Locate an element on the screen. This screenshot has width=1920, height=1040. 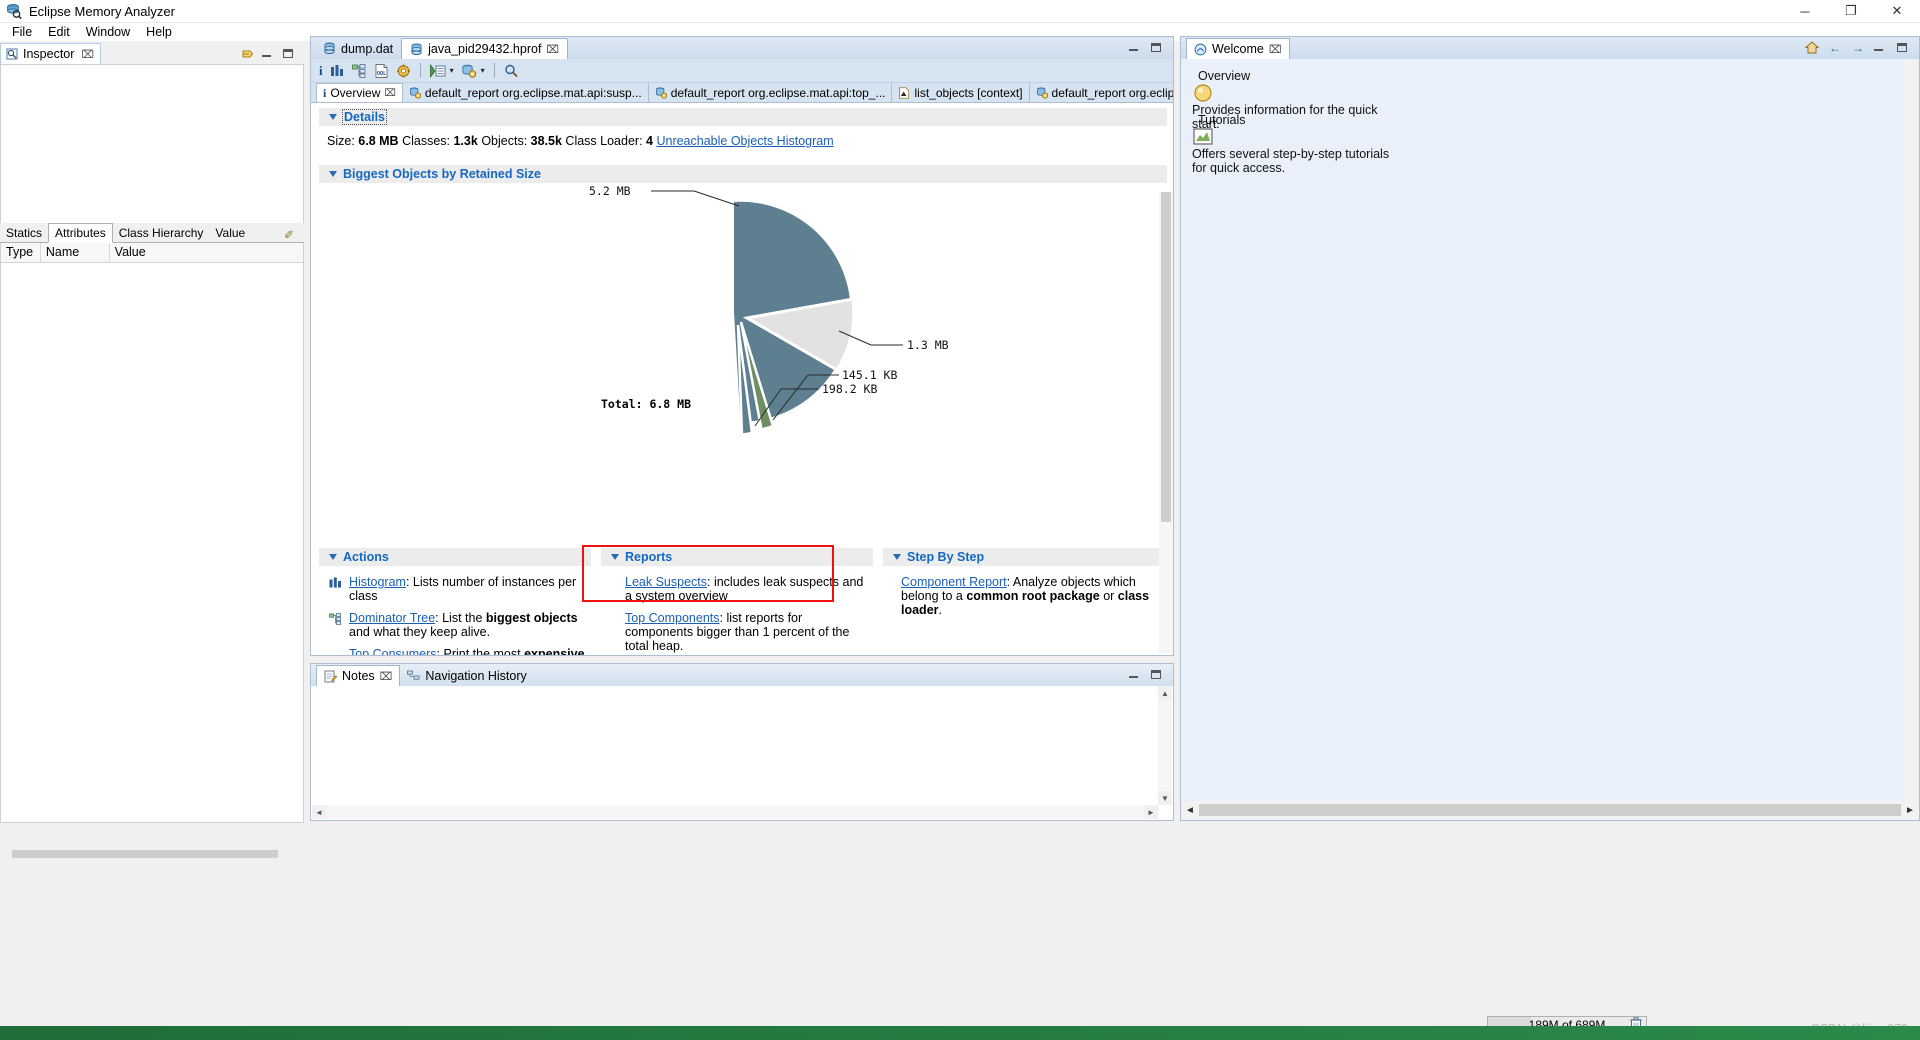
editor-tab-dump-dat: dump.dat is located at coordinates (358, 48).